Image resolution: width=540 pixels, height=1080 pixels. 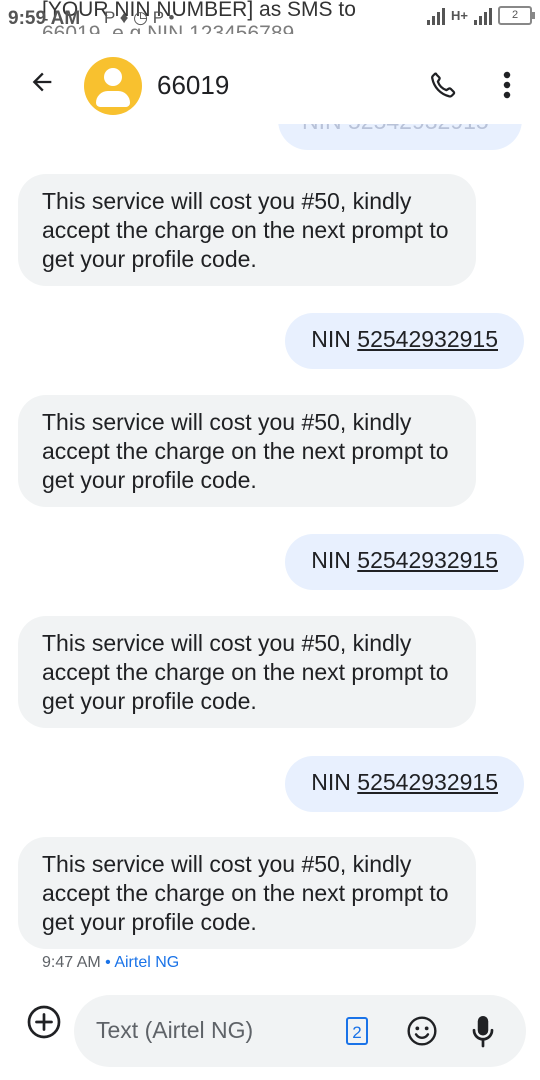 I want to click on compose-bar: Text (Airtel NG) 2, so click(x=270, y=1035).